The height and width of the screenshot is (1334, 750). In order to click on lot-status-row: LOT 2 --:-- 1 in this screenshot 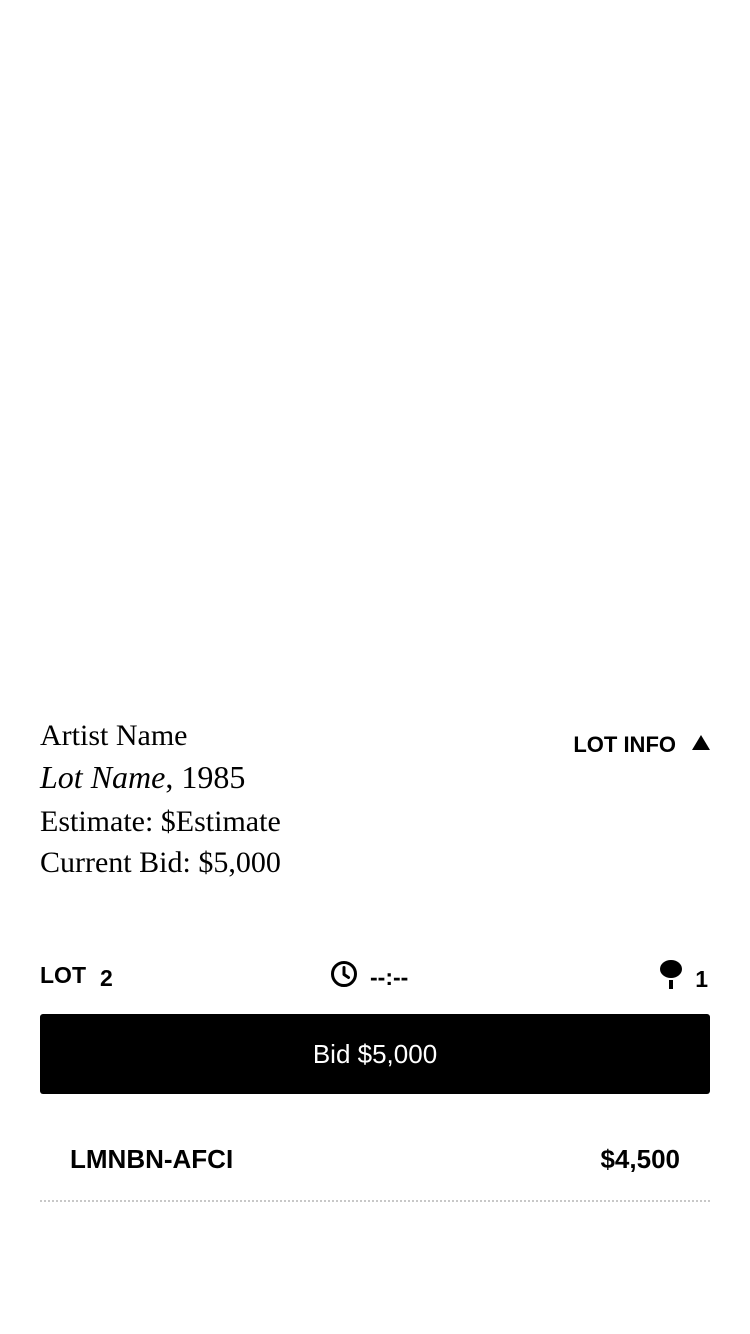, I will do `click(375, 978)`.